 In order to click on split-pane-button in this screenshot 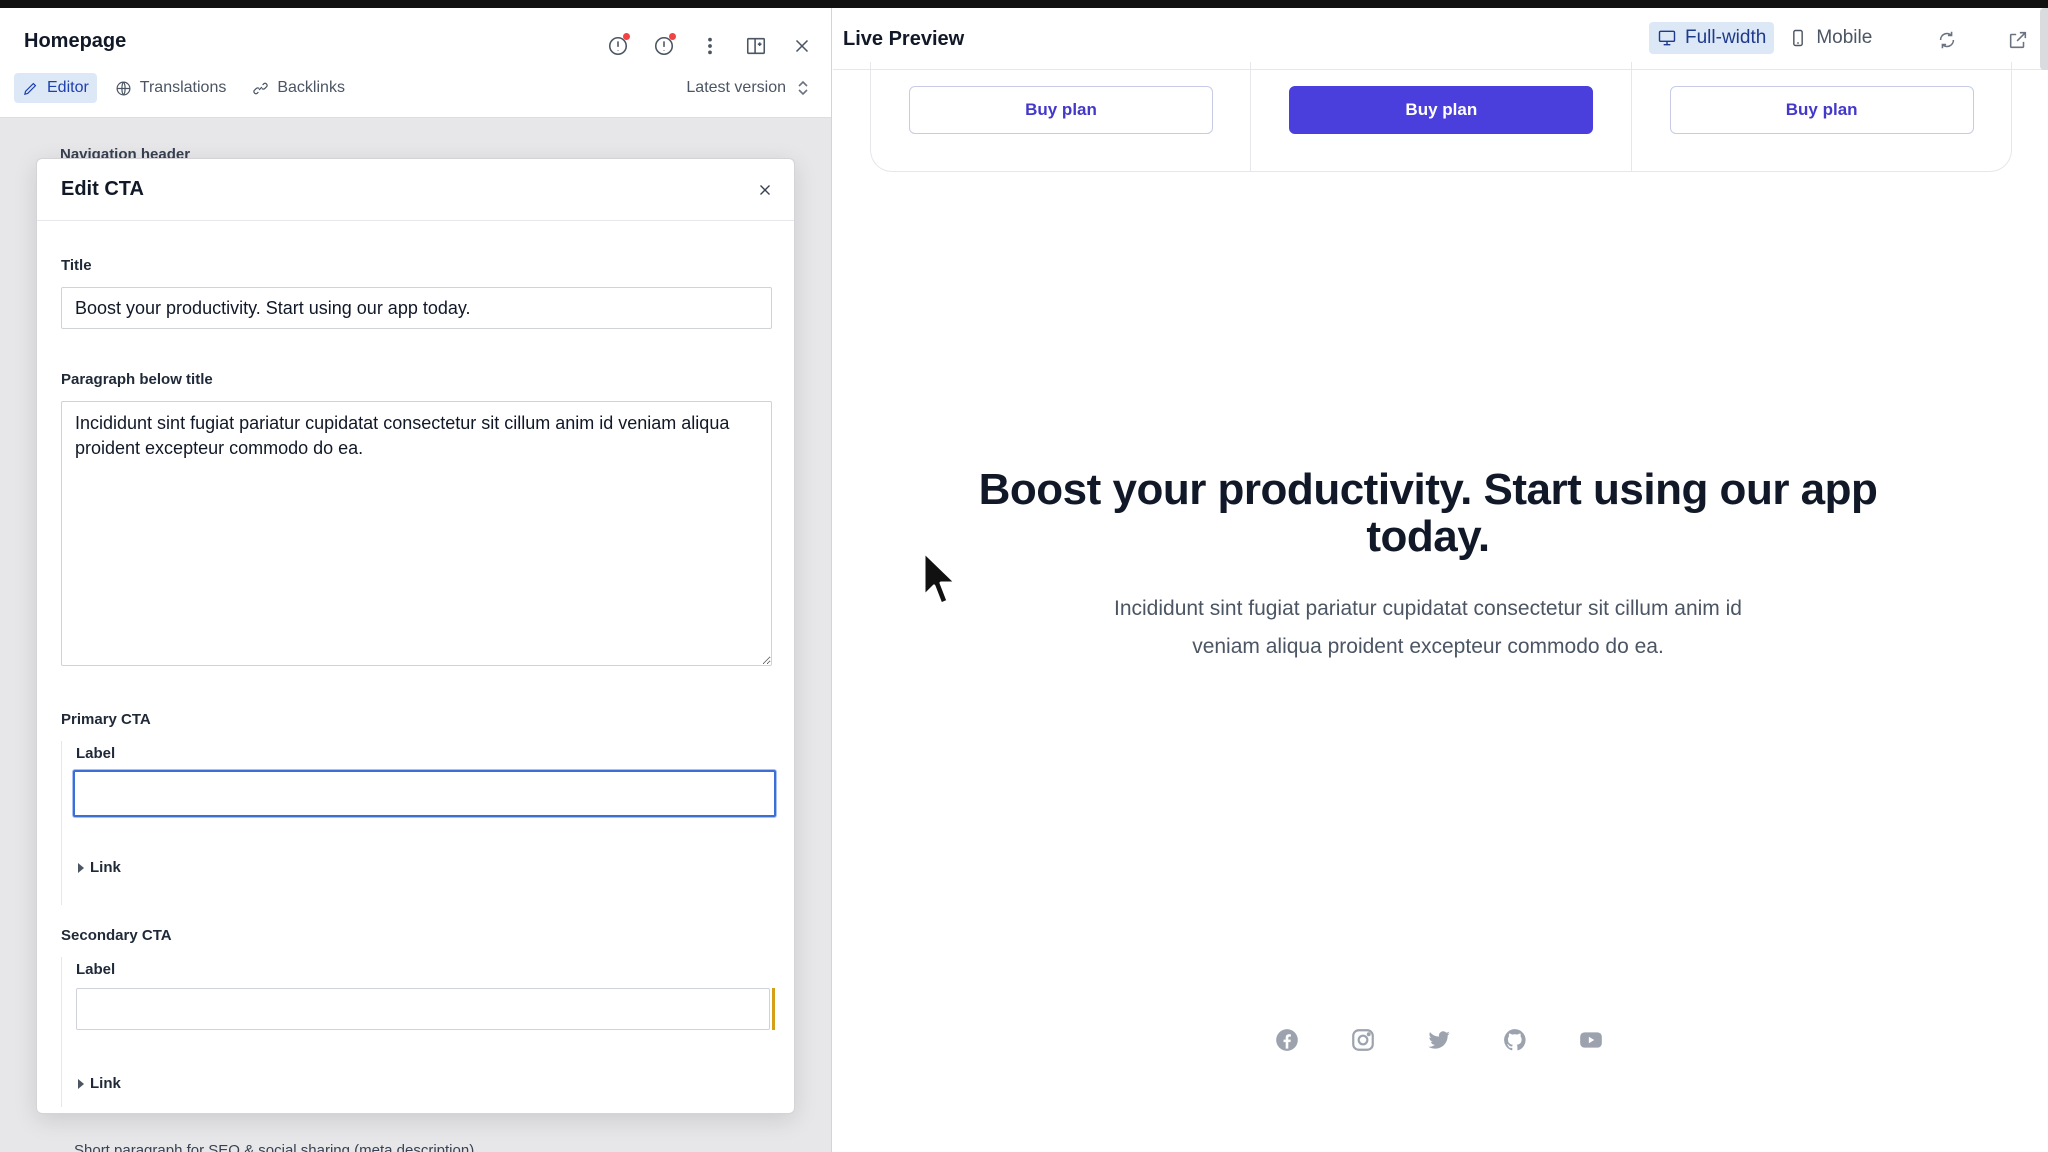, I will do `click(756, 46)`.